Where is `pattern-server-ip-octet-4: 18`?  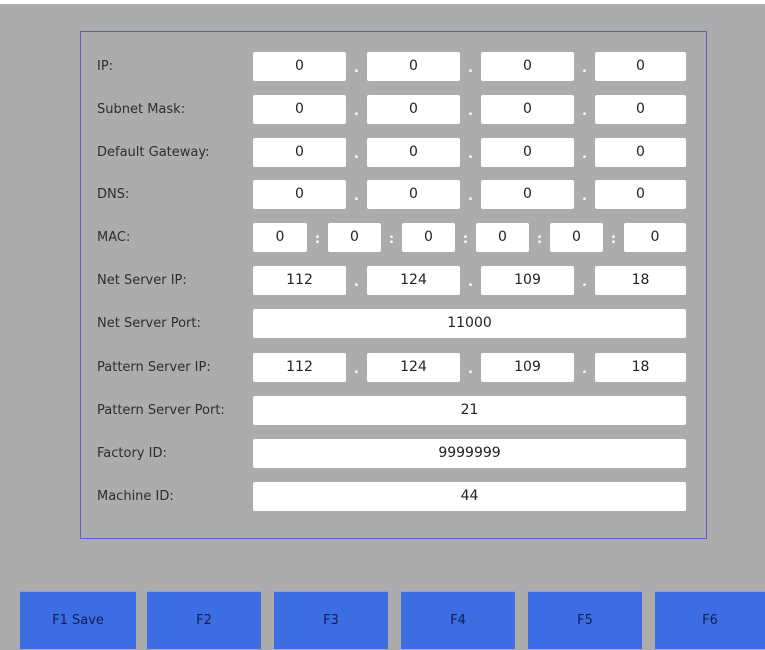
pattern-server-ip-octet-4: 18 is located at coordinates (640, 367).